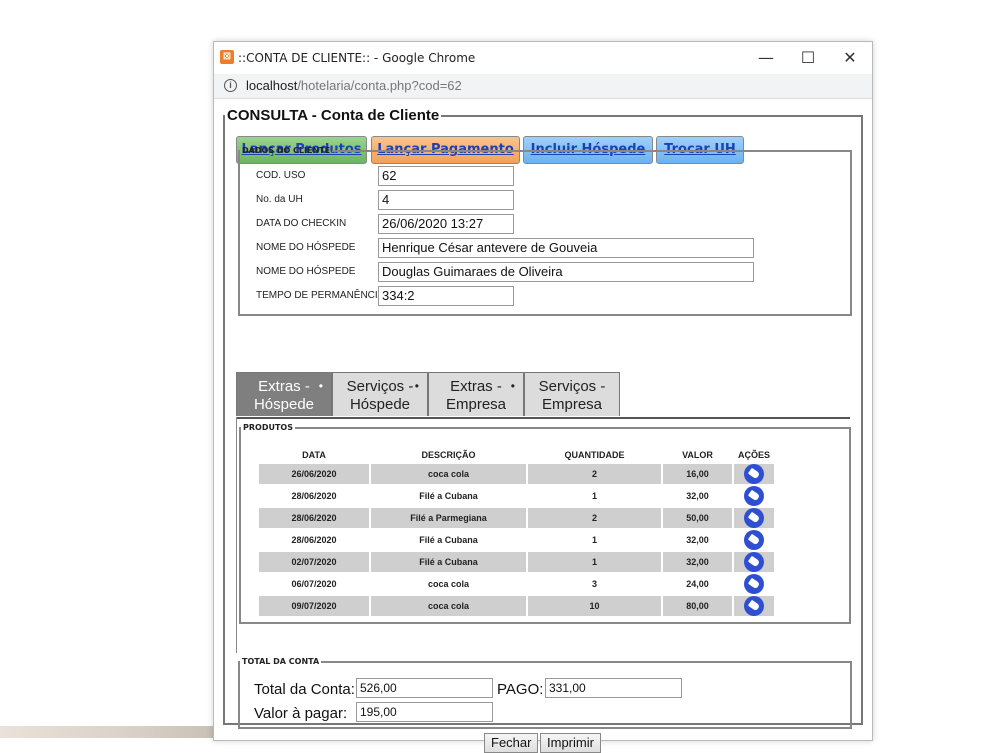 The width and height of the screenshot is (1000, 753). Describe the element at coordinates (379, 85) in the screenshot. I see `url-path: /hotelaria/conta.php?cod=62` at that location.